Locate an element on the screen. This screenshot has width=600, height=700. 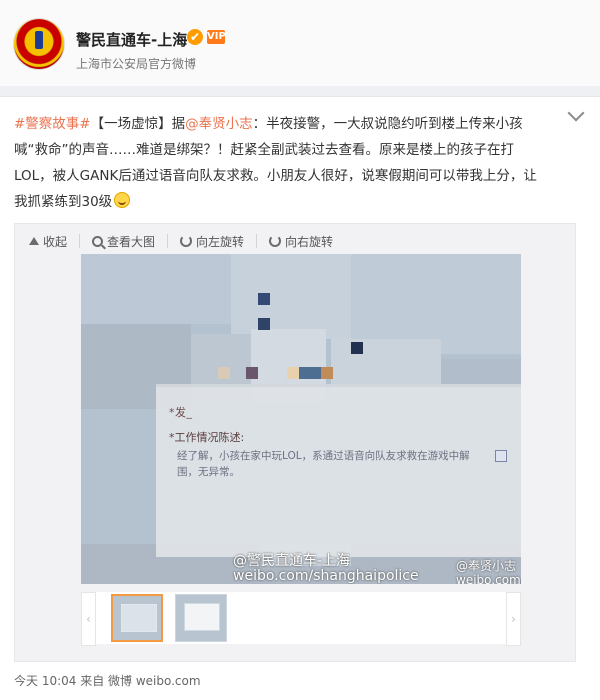
account-header: 警民直通车-上海 ✔ VIP 上海市公安局官方微博 is located at coordinates (300, 43).